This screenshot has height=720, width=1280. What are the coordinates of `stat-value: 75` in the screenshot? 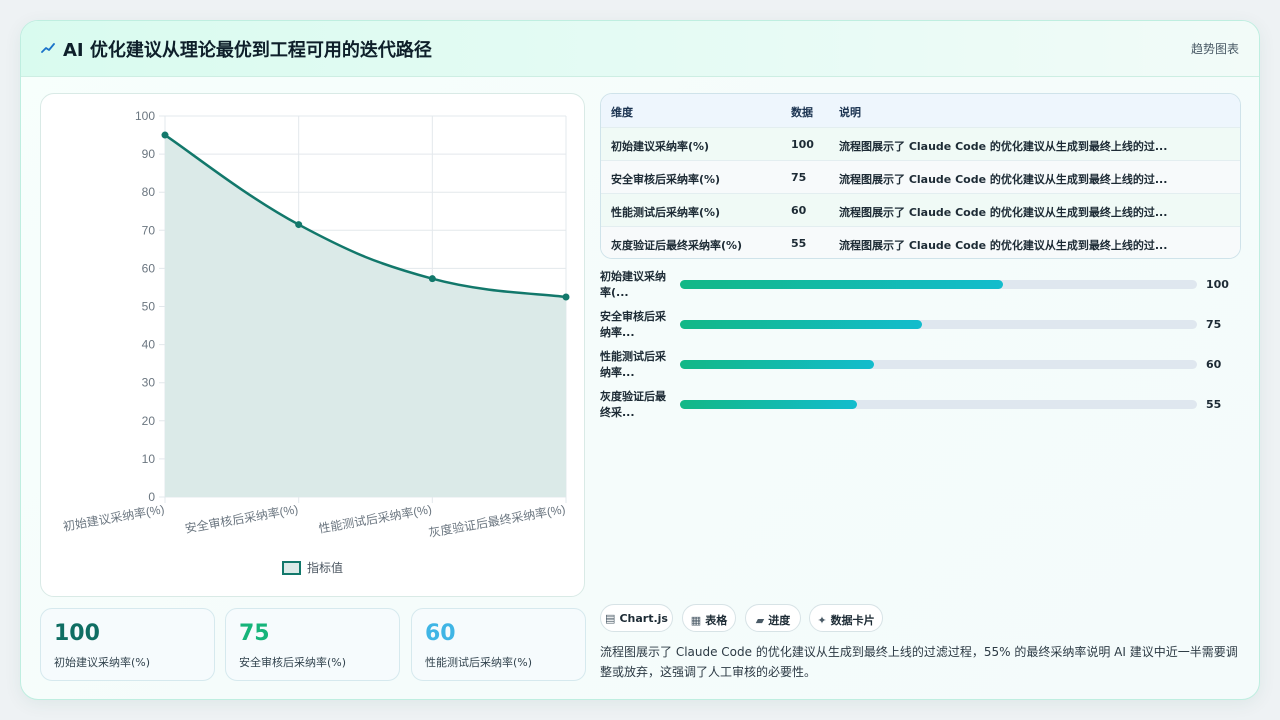 It's located at (254, 633).